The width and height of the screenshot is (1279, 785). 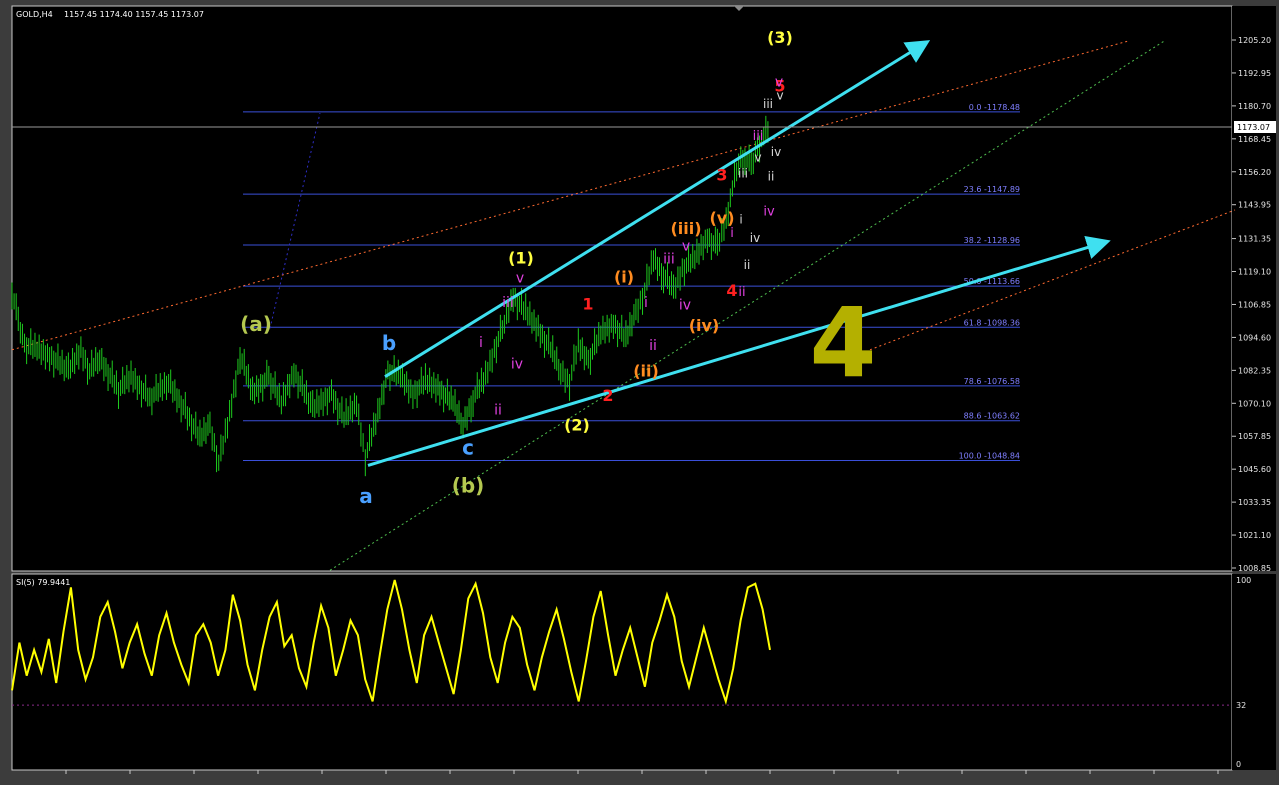 I want to click on price-tick-label: 1057.85, so click(x=1254, y=436).